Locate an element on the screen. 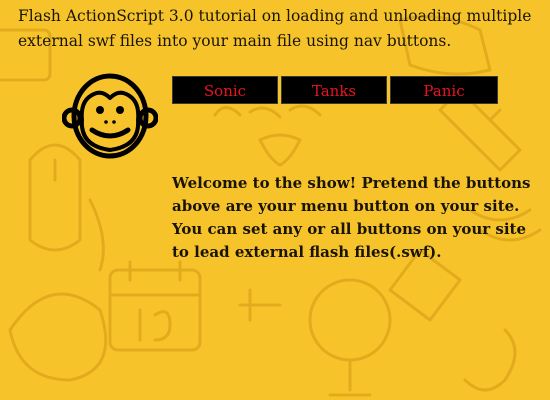  tanks-button: Tanks is located at coordinates (334, 90).